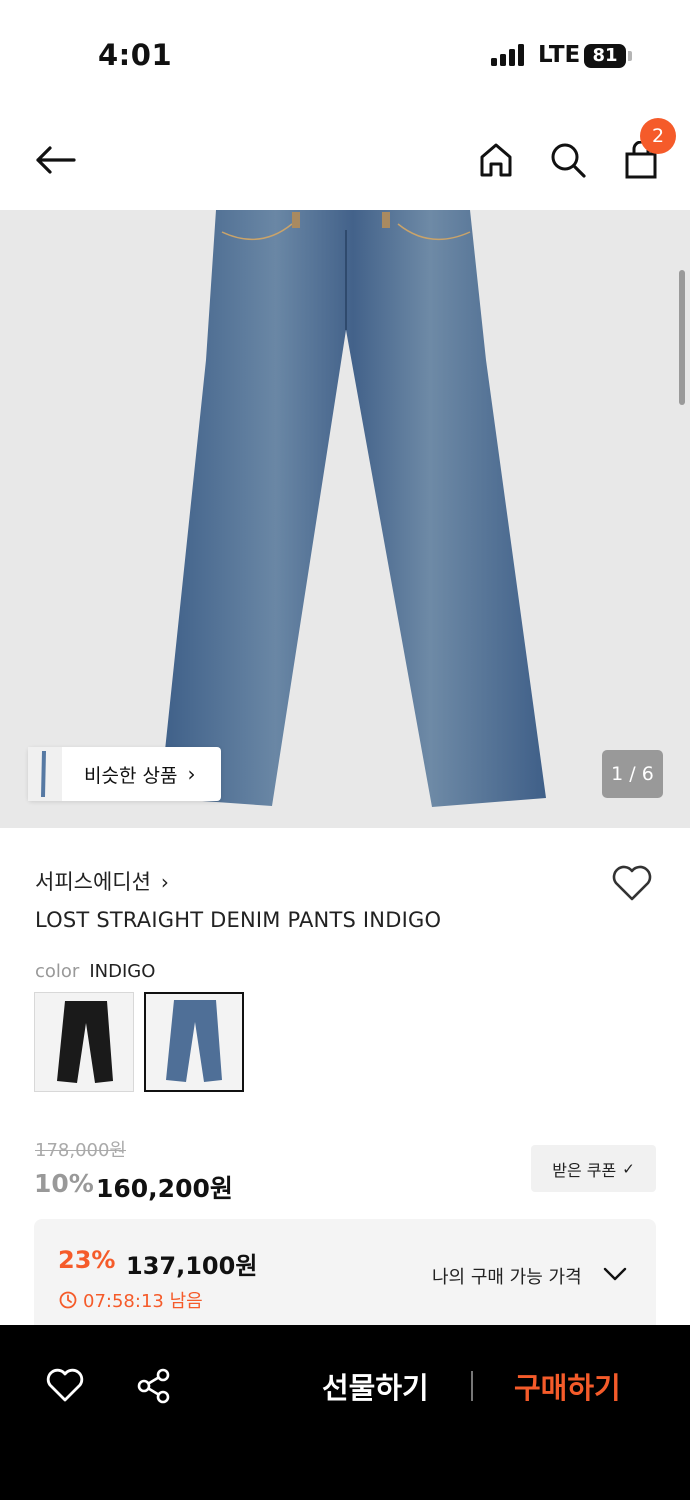 Image resolution: width=690 pixels, height=1500 pixels. Describe the element at coordinates (122, 971) in the screenshot. I see `color-value: INDIGO` at that location.